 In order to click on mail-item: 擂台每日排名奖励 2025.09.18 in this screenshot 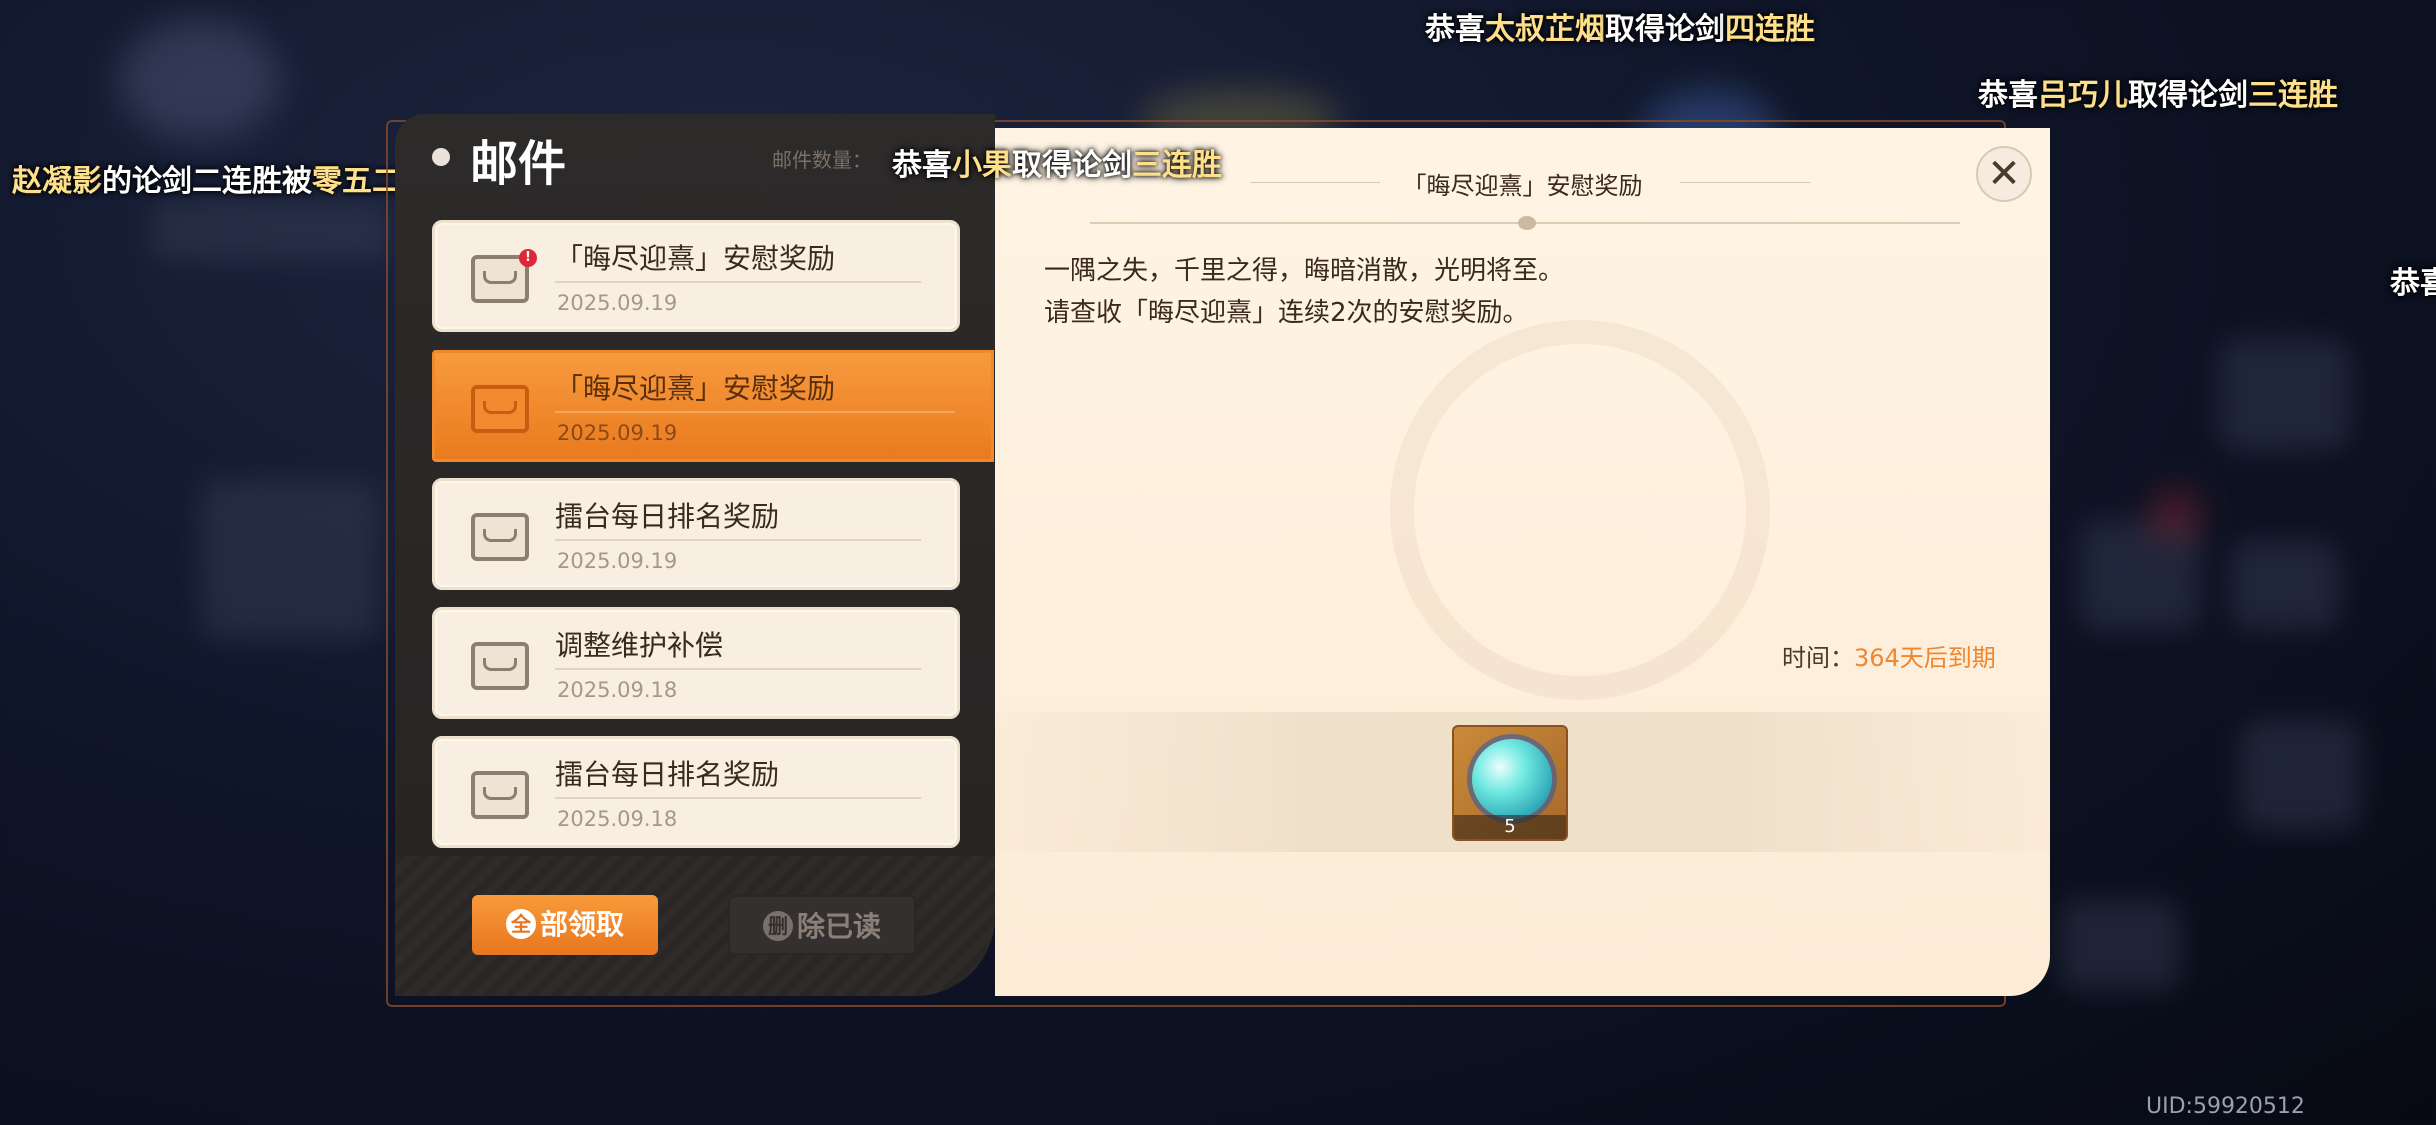, I will do `click(696, 792)`.